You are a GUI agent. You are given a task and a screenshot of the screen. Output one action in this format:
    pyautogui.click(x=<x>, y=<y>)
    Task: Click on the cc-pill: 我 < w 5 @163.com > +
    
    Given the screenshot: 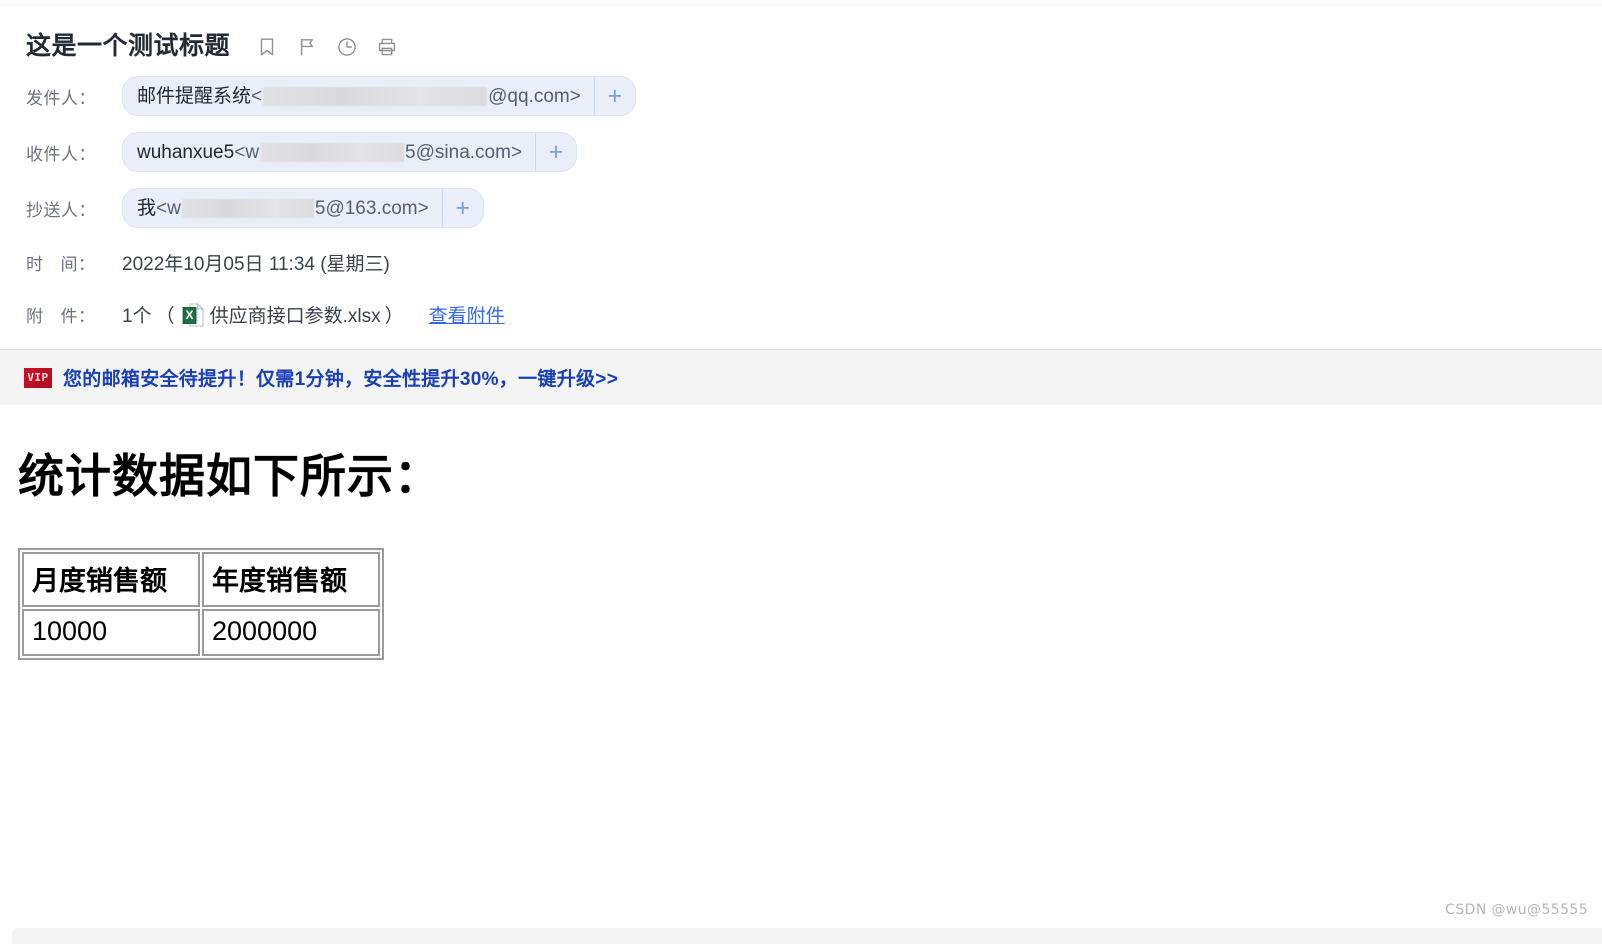 What is the action you would take?
    pyautogui.click(x=303, y=208)
    